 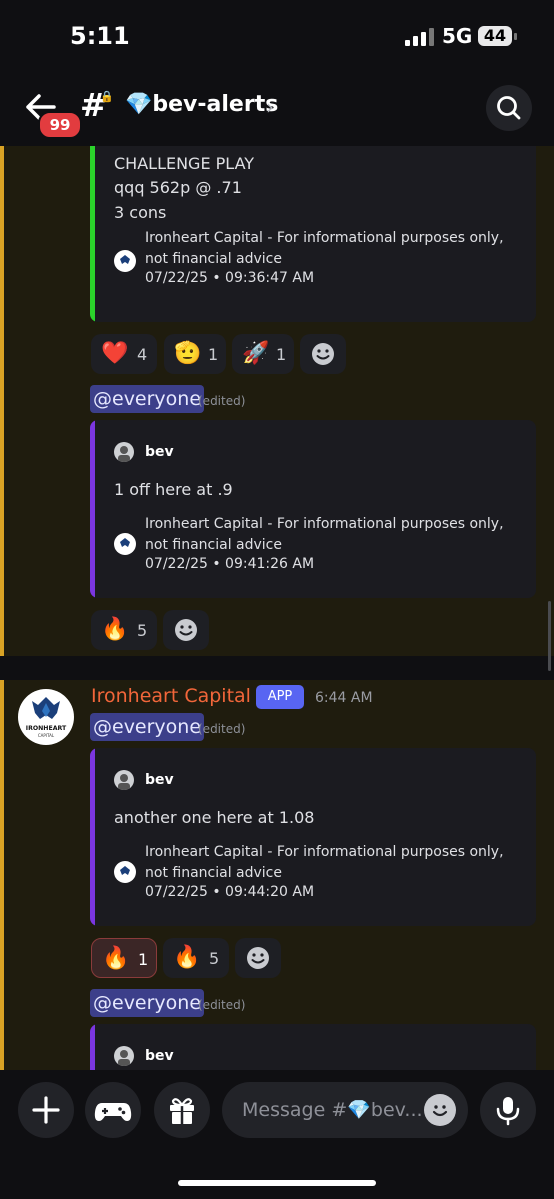 I want to click on home-indicator, so click(x=277, y=1183).